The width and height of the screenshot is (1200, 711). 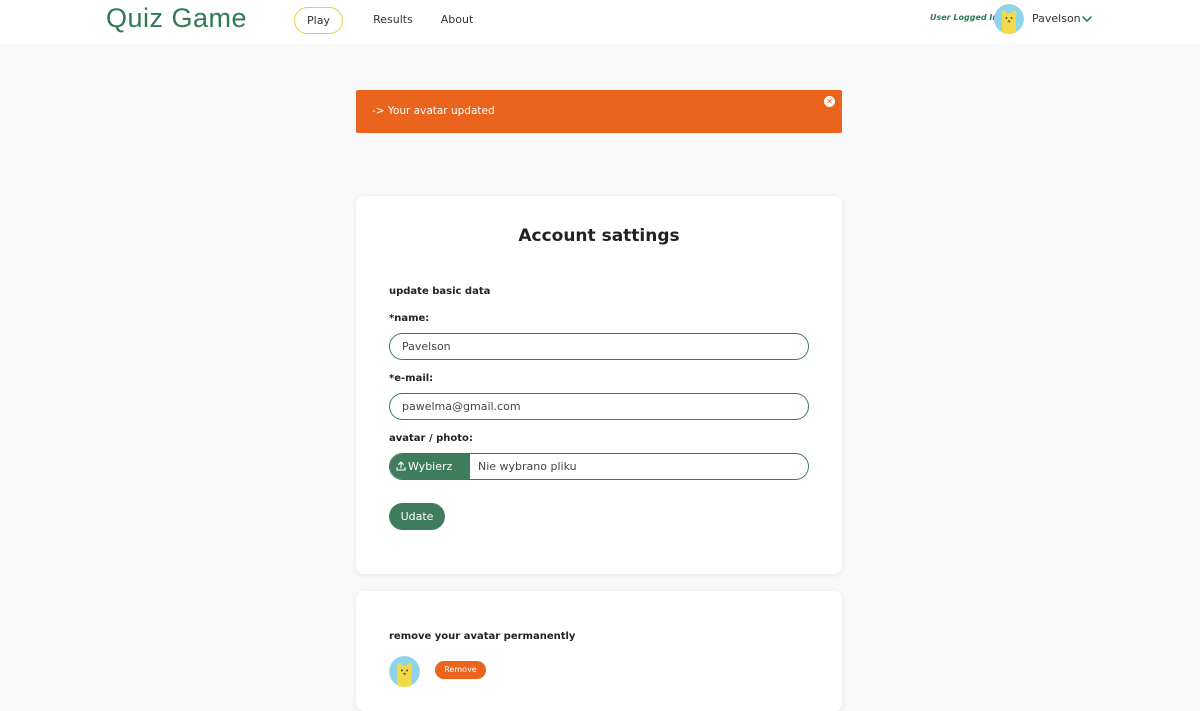 I want to click on name-field: Pavelson, so click(x=599, y=346).